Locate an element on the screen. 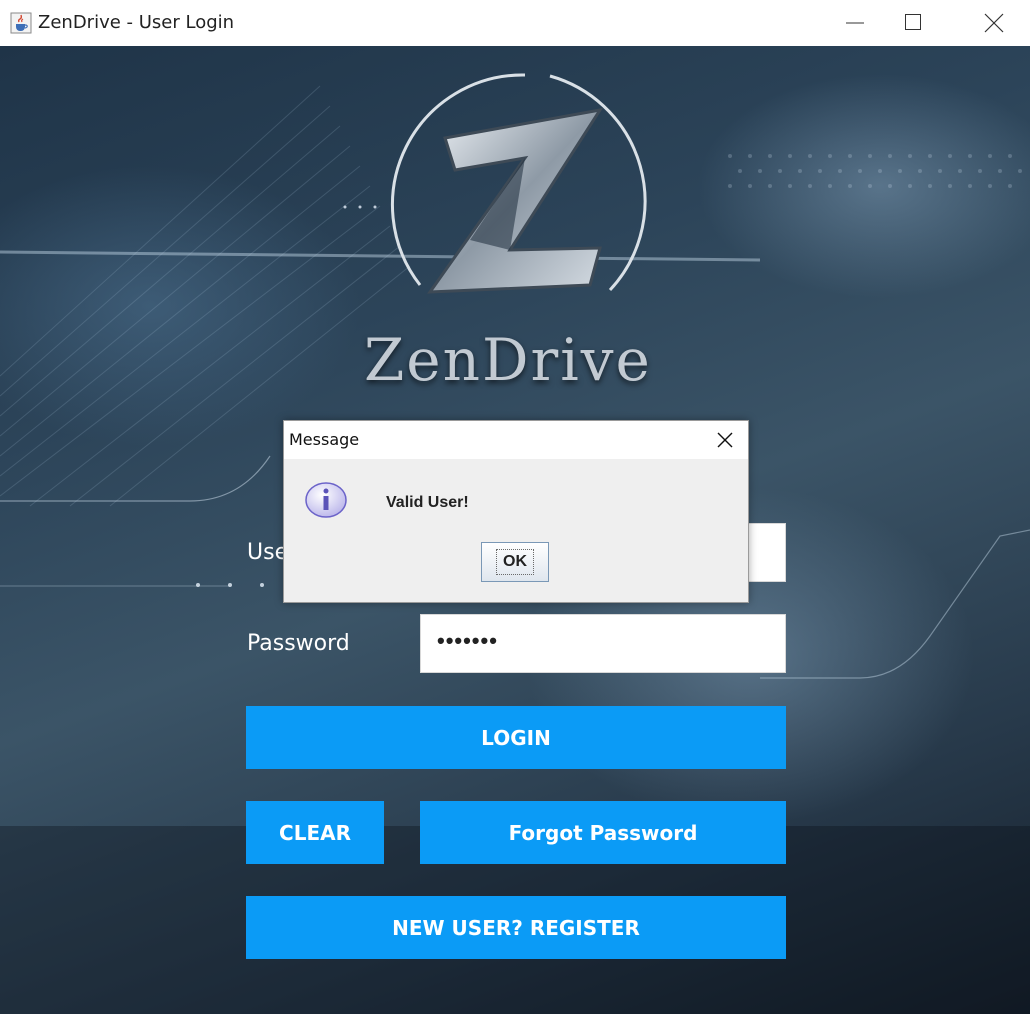 Image resolution: width=1030 pixels, height=1014 pixels. dialog-close-button is located at coordinates (726, 440).